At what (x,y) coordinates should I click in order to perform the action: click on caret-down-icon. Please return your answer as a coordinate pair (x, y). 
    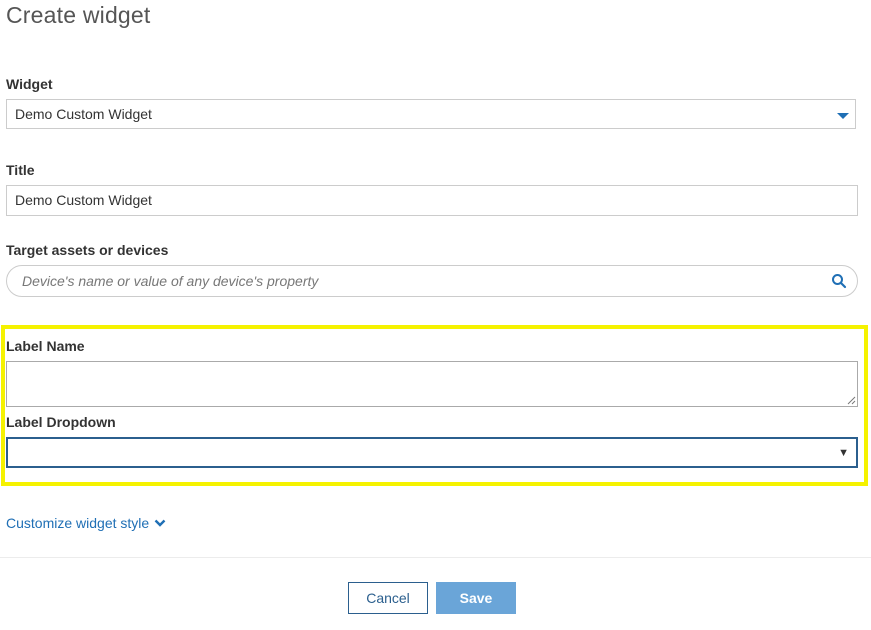
    Looking at the image, I should click on (843, 116).